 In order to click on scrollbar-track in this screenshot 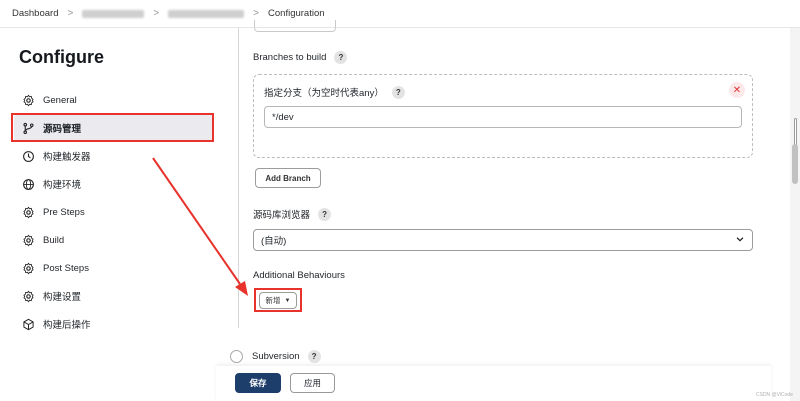, I will do `click(795, 214)`.